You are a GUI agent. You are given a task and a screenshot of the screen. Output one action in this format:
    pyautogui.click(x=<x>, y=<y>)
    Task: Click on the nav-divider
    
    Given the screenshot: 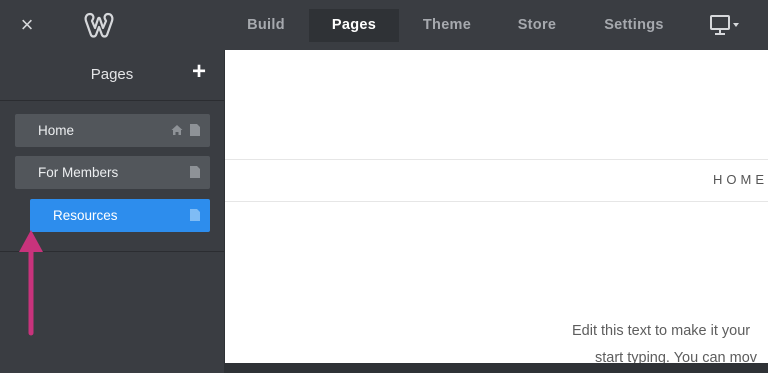 What is the action you would take?
    pyautogui.click(x=496, y=201)
    